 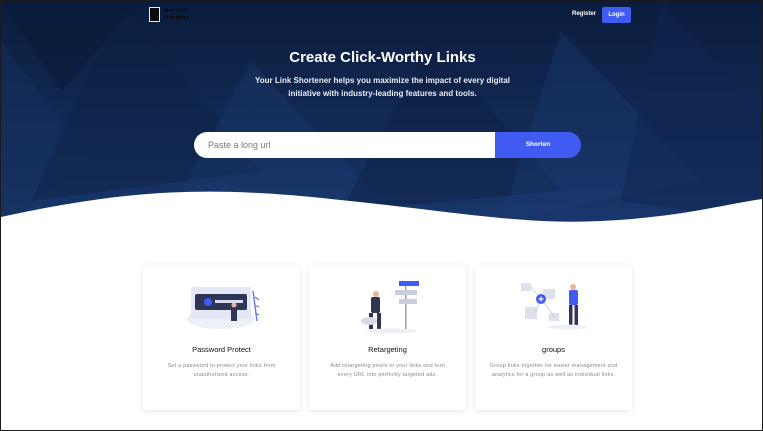 I want to click on hero-wave, so click(x=381, y=216).